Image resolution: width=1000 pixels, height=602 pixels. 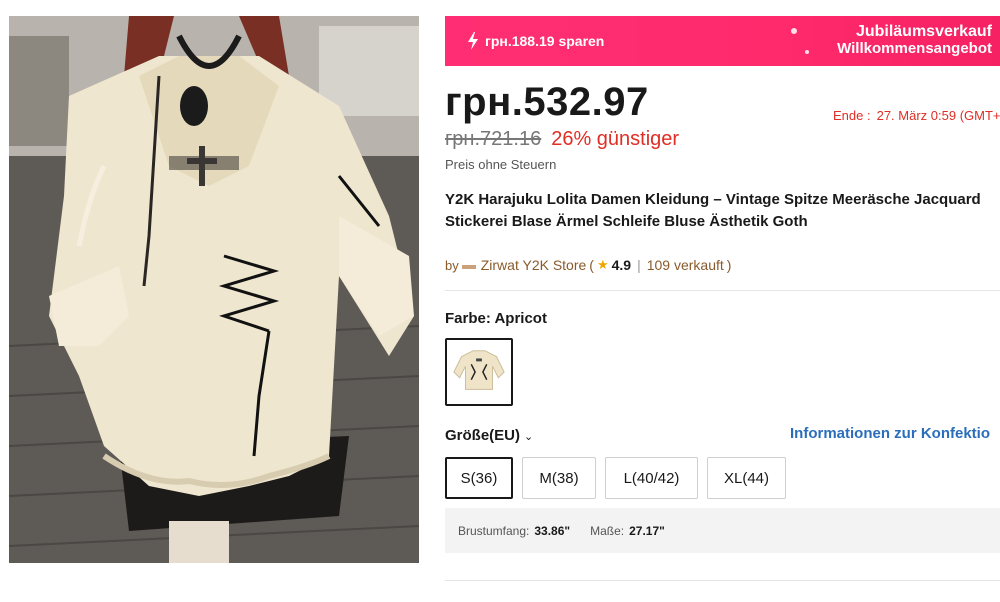 I want to click on length-label: Maße:, so click(x=607, y=530).